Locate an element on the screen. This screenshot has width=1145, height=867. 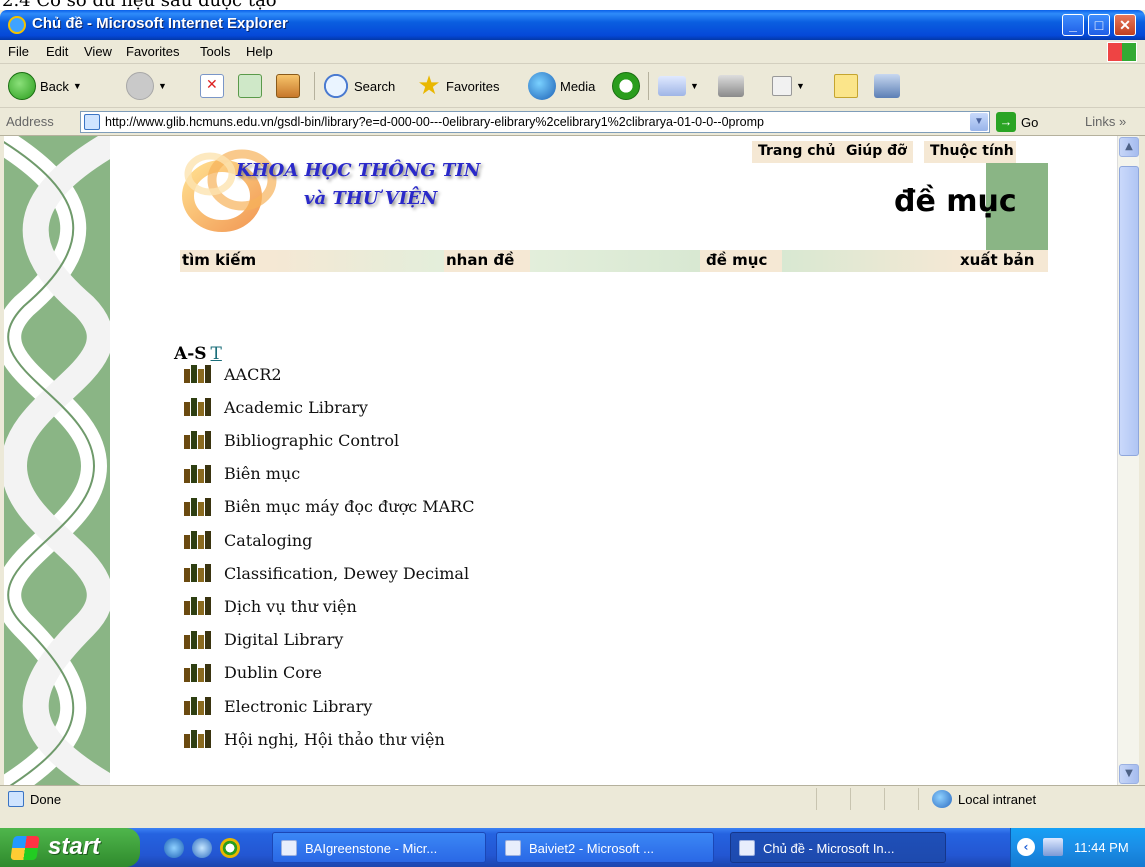
menu-edit: Edit is located at coordinates (57, 51).